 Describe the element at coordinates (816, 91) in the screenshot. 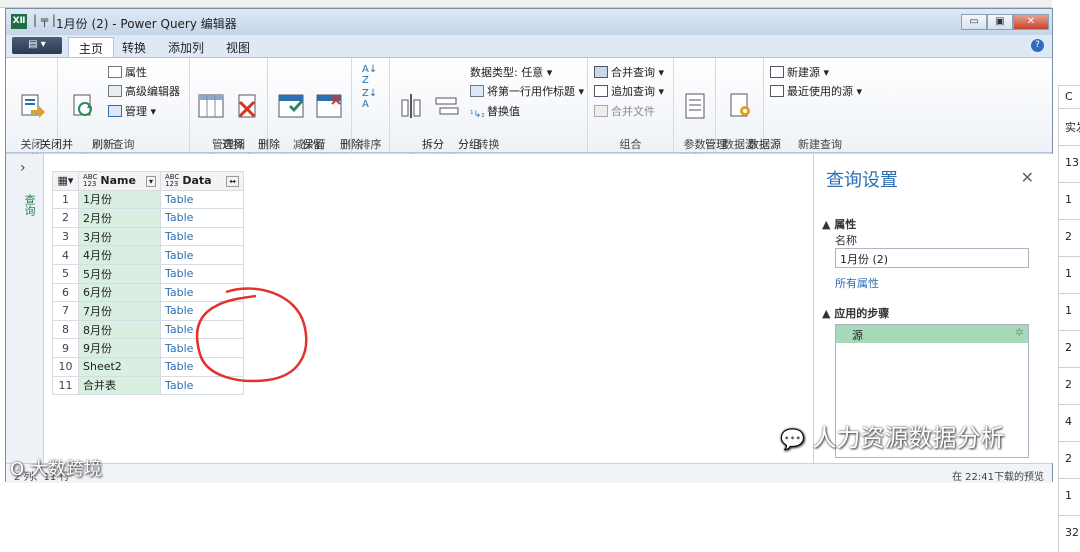

I see `recent-sources-button: 最近使用的源 ▾` at that location.